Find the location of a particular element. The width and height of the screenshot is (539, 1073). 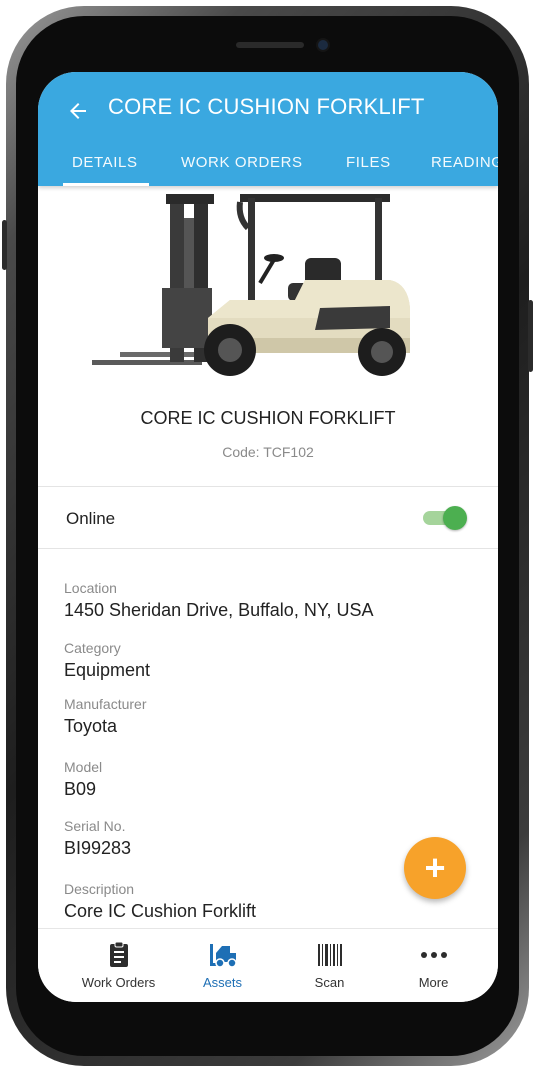

tab-bar: DETAILS WORK ORDERS FILES READINGS is located at coordinates (268, 167).